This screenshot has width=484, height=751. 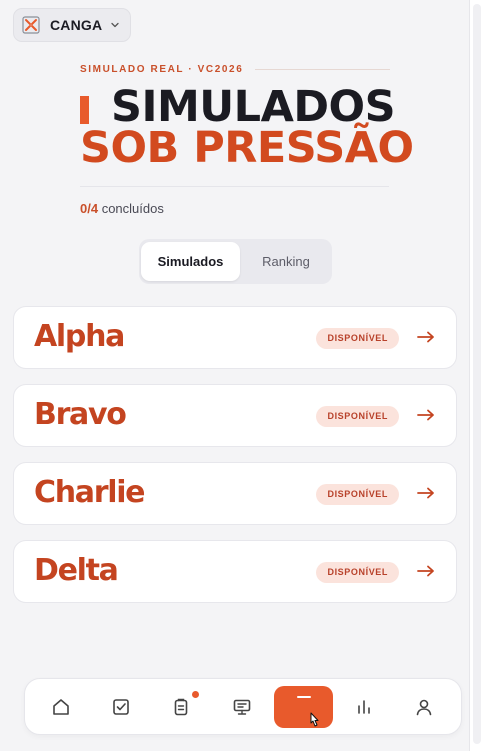 What do you see at coordinates (31, 25) in the screenshot?
I see `workspace-logo-icon` at bounding box center [31, 25].